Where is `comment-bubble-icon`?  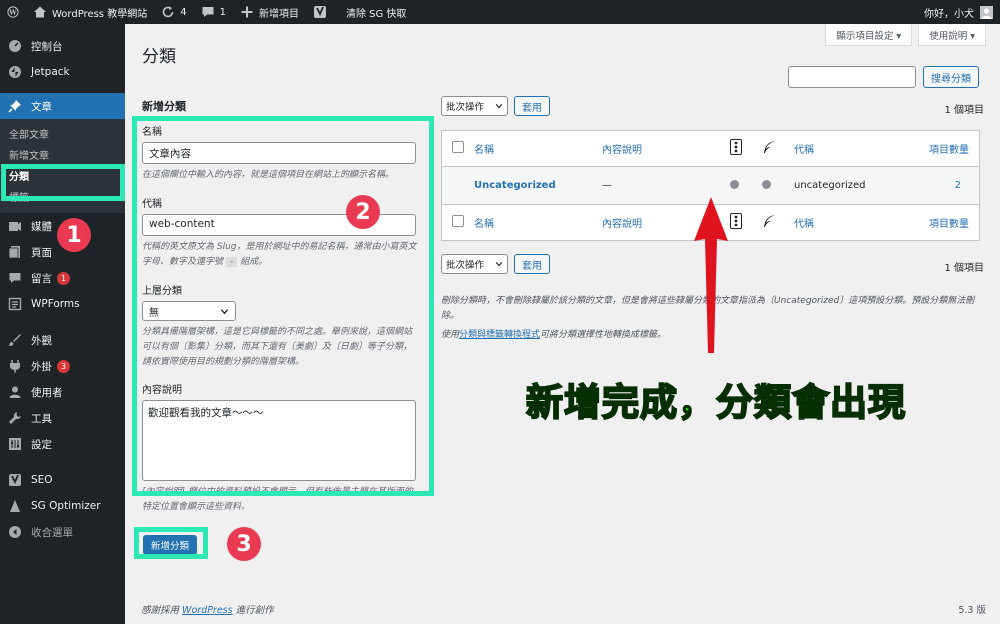 comment-bubble-icon is located at coordinates (208, 12).